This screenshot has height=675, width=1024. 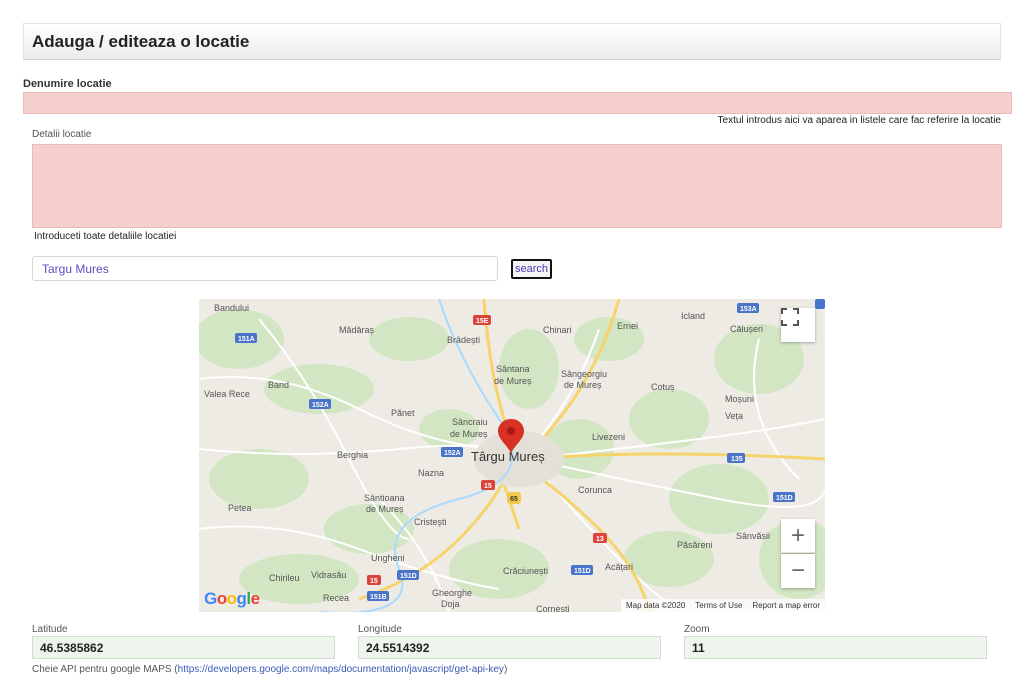 I want to click on svg-text: Brâdești, so click(x=463, y=340).